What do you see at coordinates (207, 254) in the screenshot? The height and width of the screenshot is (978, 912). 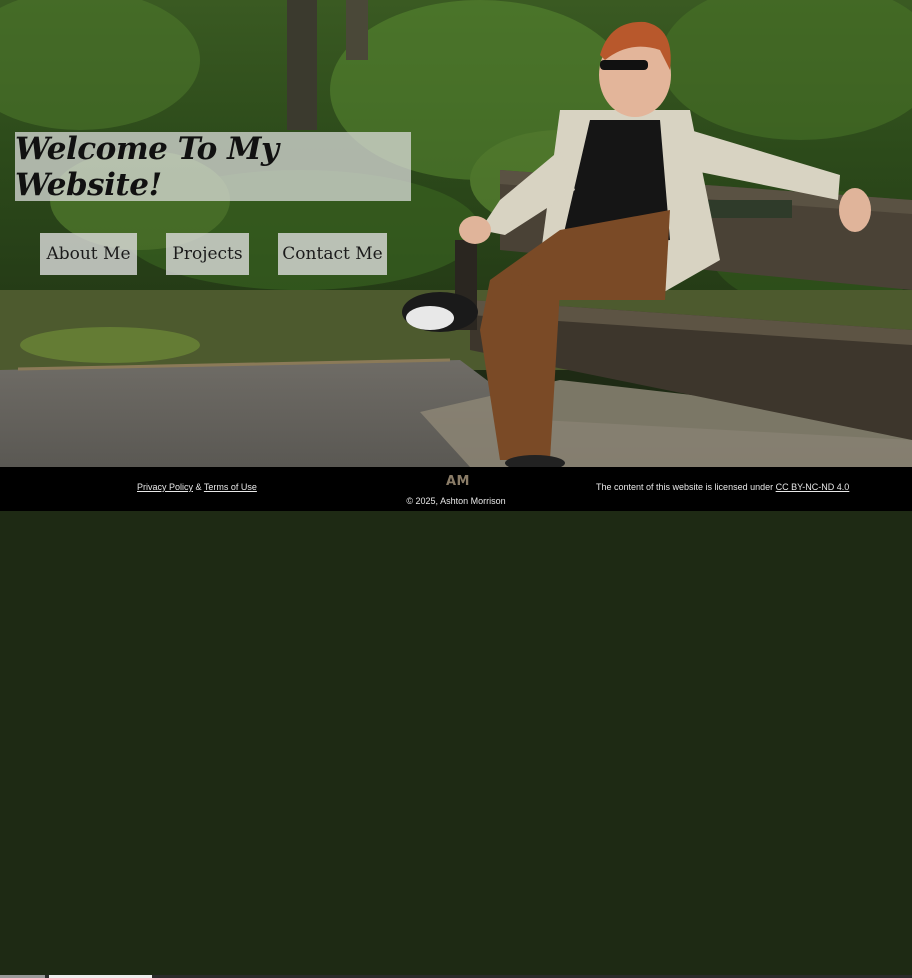 I see `projects-button: Projects` at bounding box center [207, 254].